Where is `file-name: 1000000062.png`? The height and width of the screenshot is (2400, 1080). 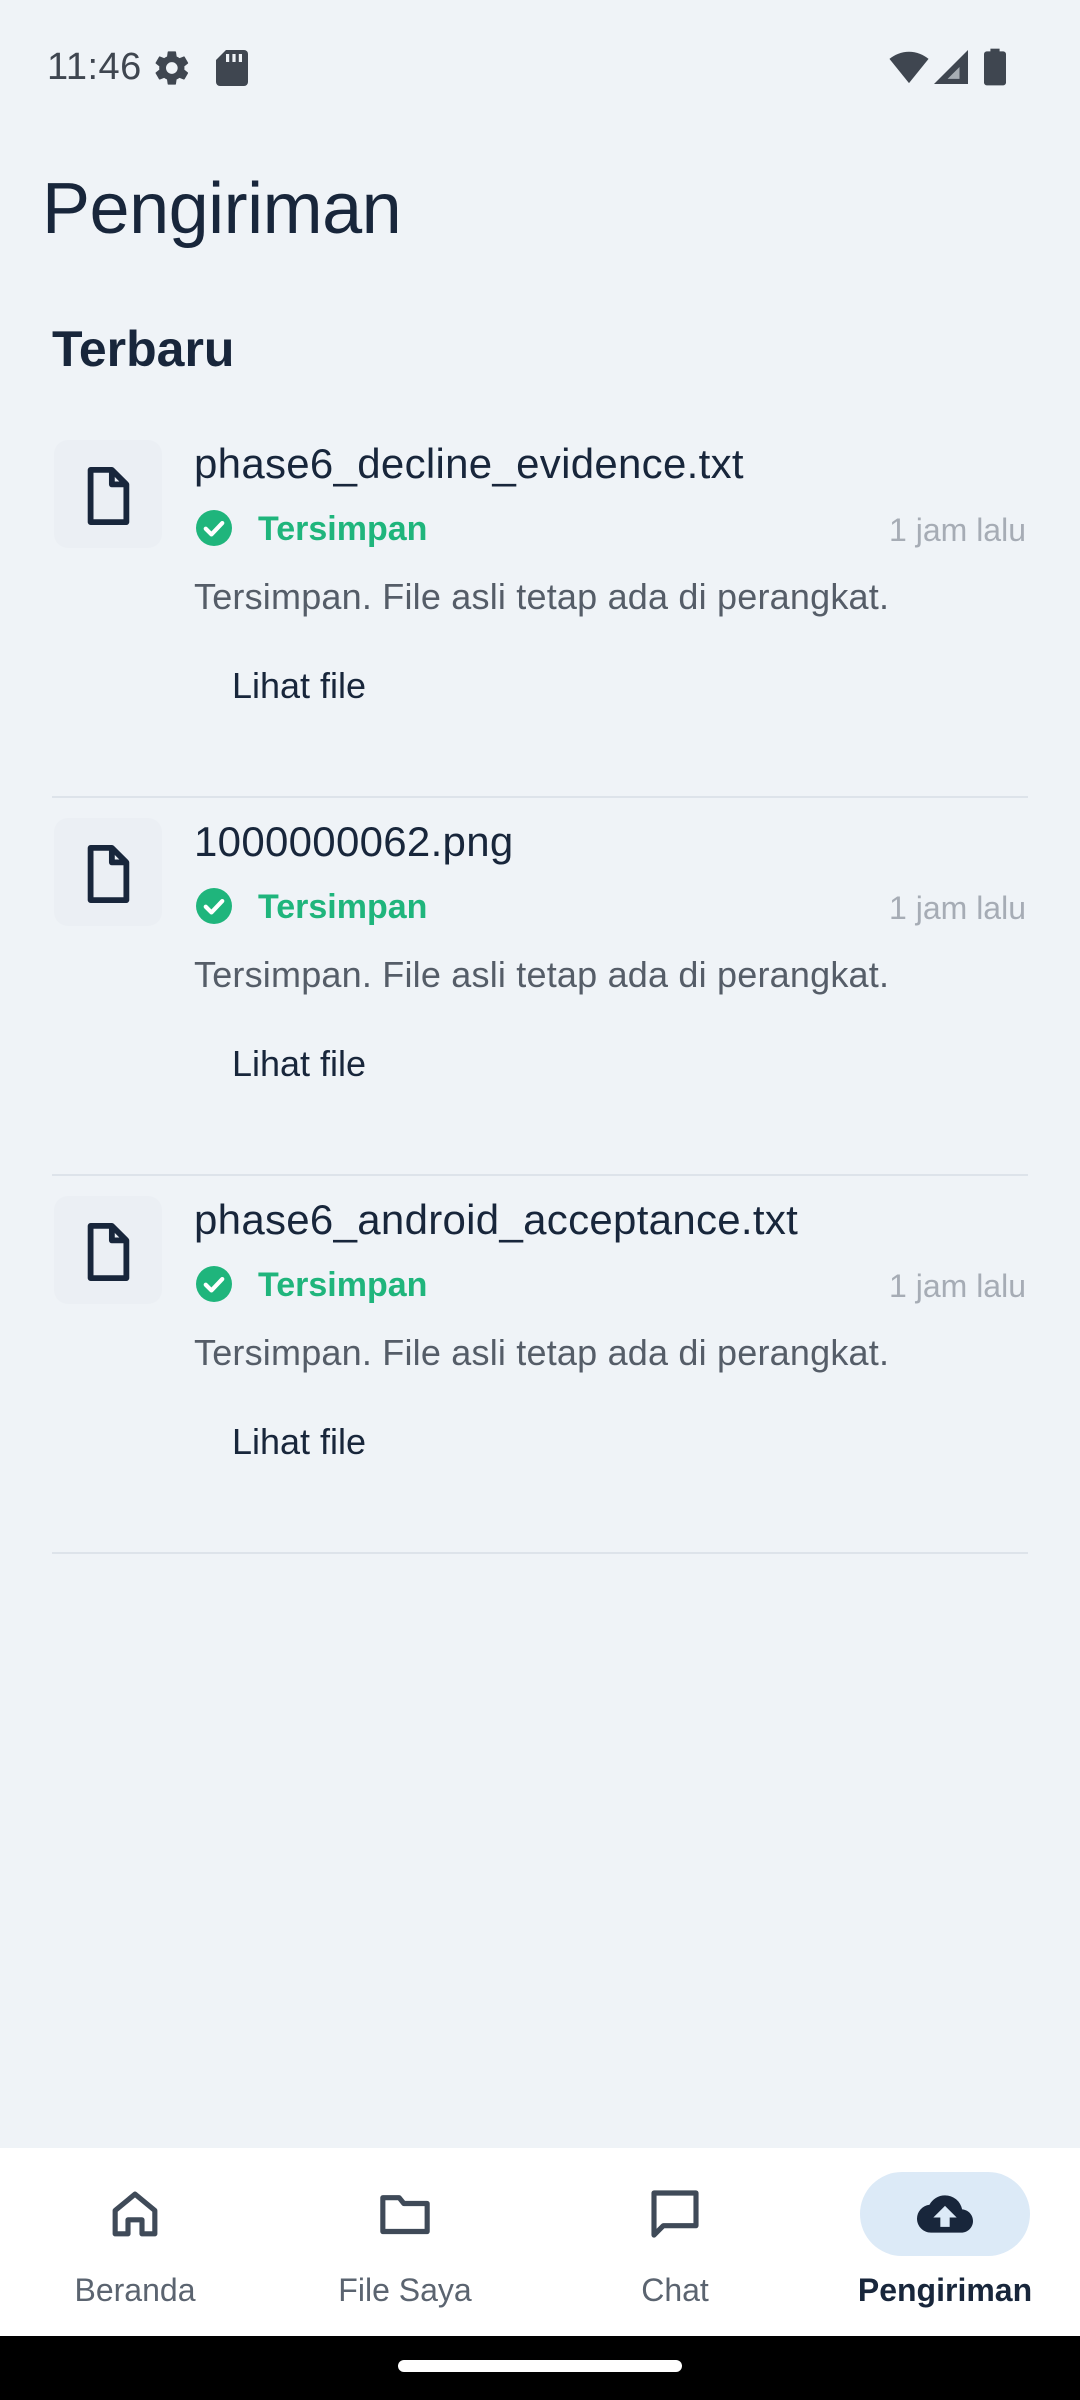
file-name: 1000000062.png is located at coordinates (354, 841).